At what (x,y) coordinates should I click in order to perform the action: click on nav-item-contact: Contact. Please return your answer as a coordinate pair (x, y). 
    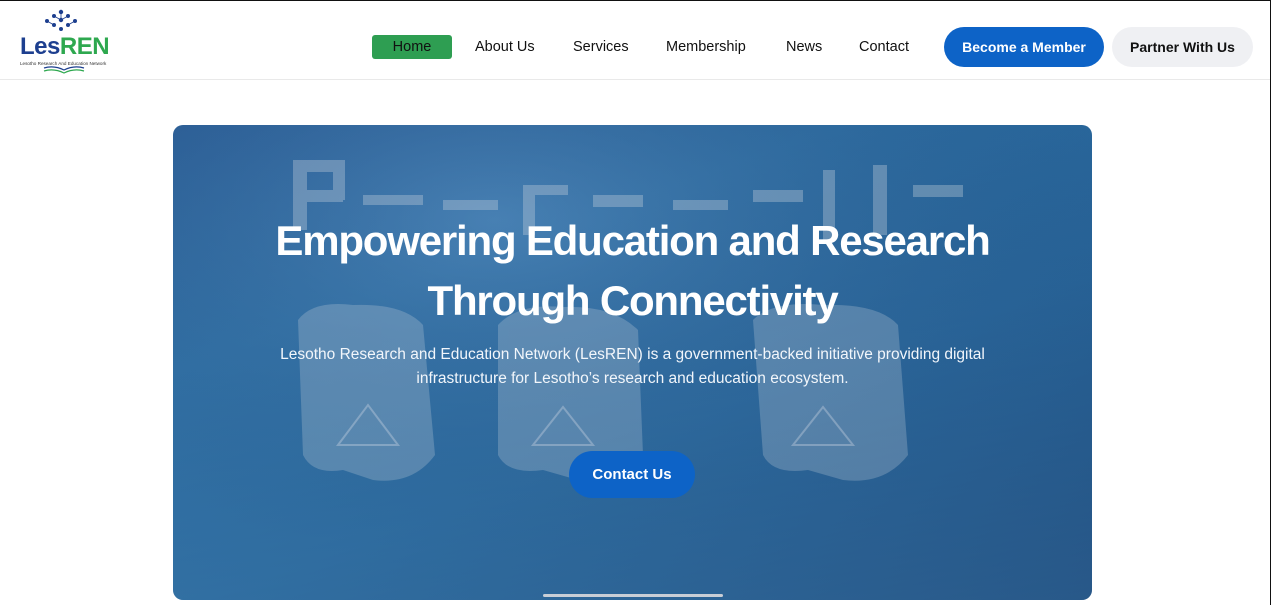
    Looking at the image, I should click on (884, 47).